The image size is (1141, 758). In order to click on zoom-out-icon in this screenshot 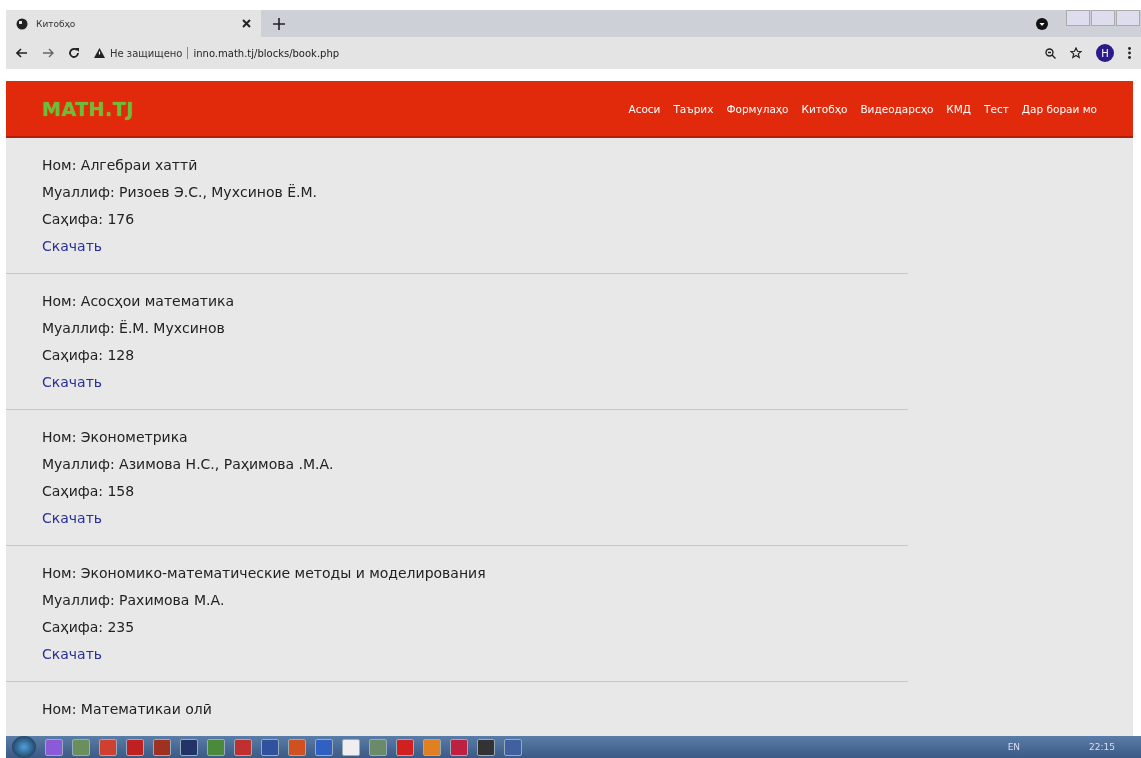, I will do `click(1050, 53)`.